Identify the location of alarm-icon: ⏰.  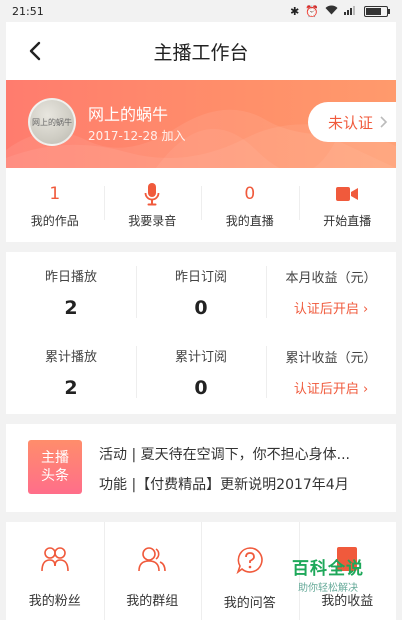
(312, 11).